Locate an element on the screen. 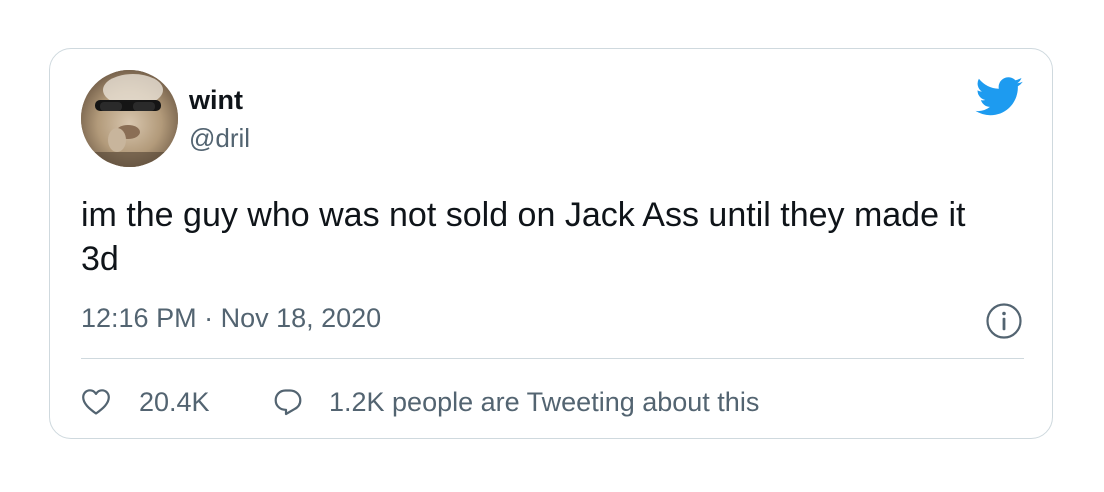 The height and width of the screenshot is (492, 1104). author-name: wint is located at coordinates (216, 100).